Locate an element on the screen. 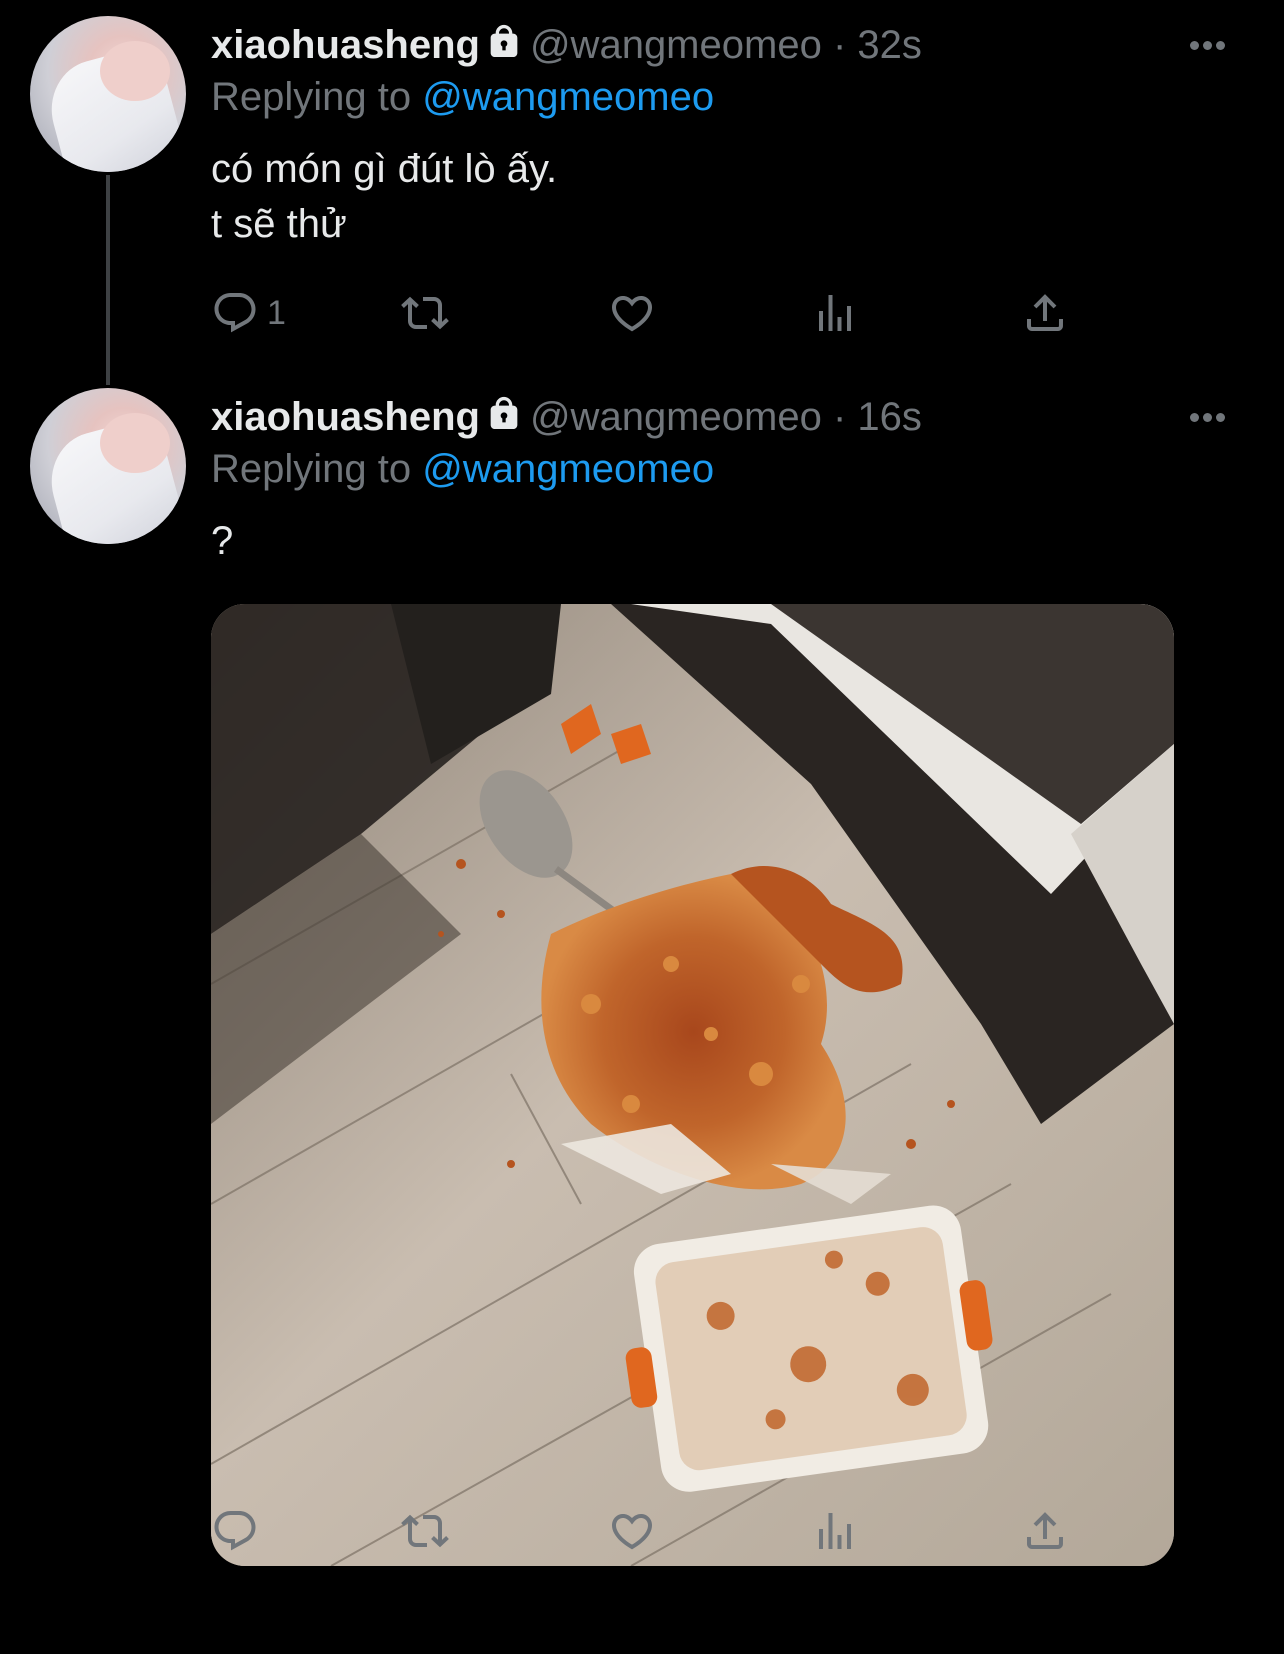  tweet-header: xiaohuasheng @wangmeomeo · 32s is located at coordinates (566, 45).